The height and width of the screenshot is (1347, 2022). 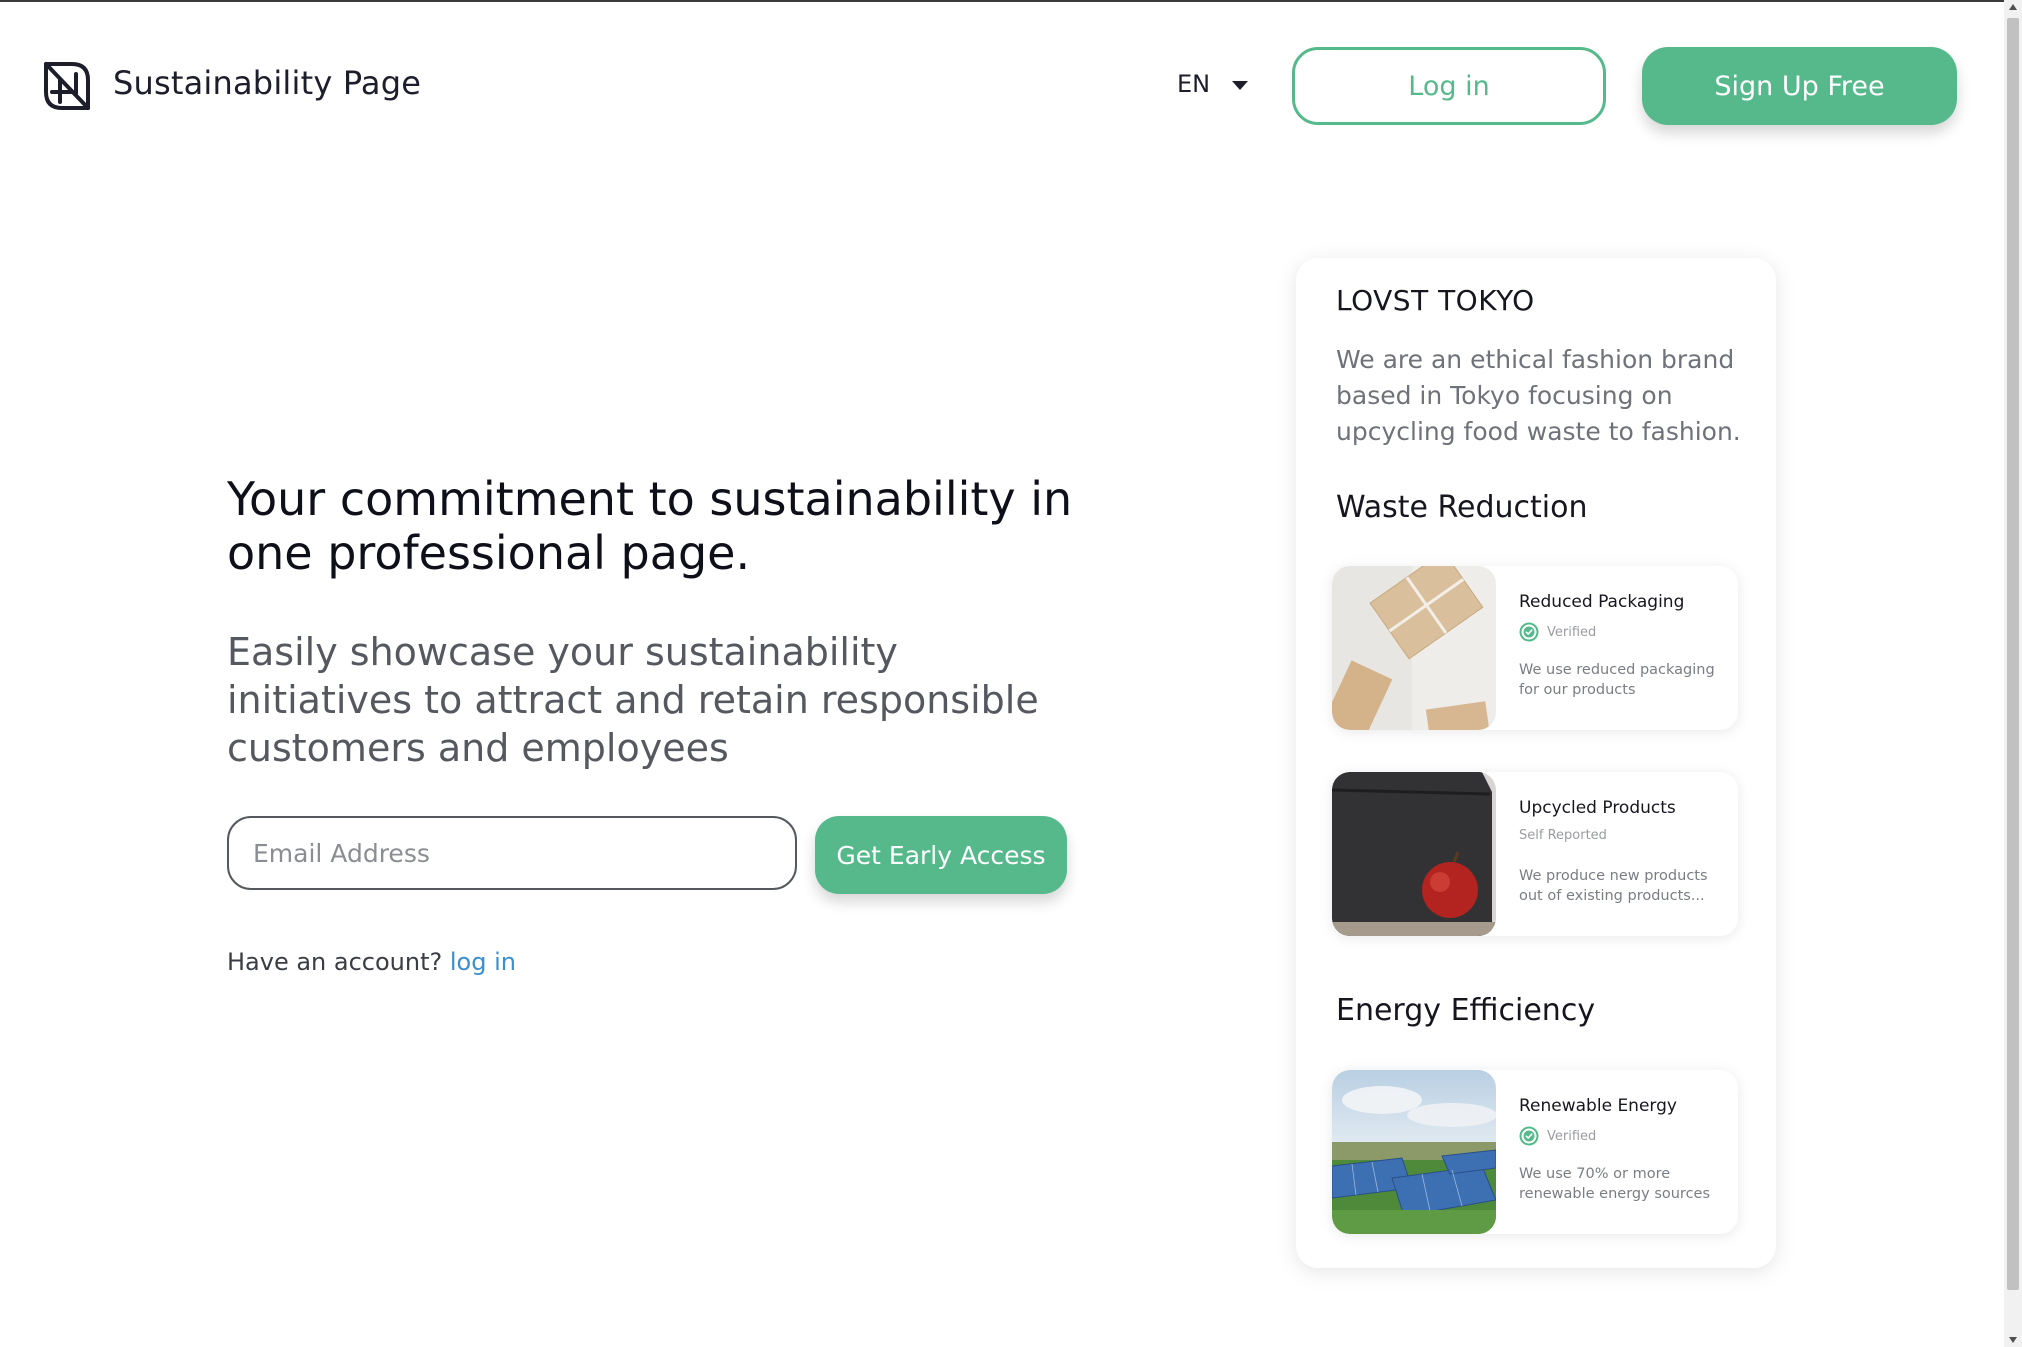 I want to click on scrollbar-thumb, so click(x=2013, y=654).